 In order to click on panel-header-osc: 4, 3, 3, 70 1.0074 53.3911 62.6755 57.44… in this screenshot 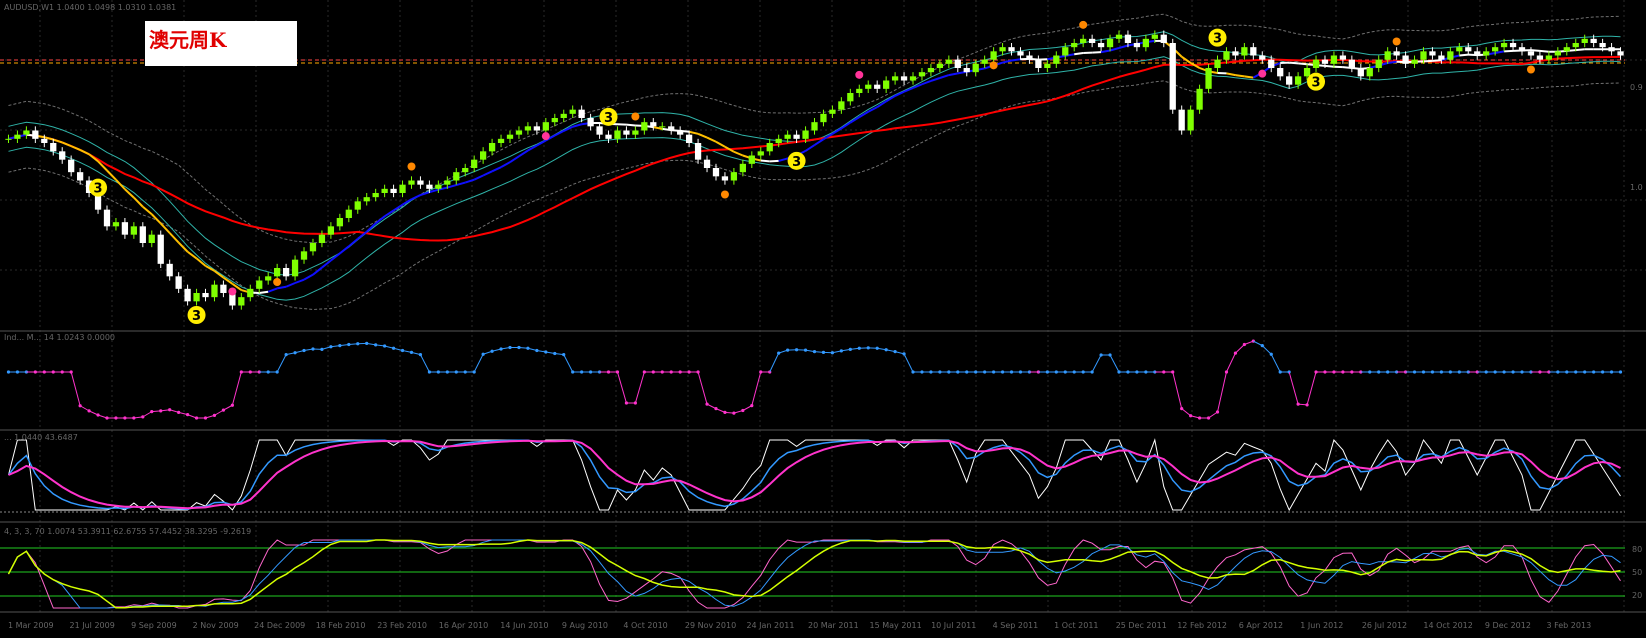, I will do `click(127, 531)`.